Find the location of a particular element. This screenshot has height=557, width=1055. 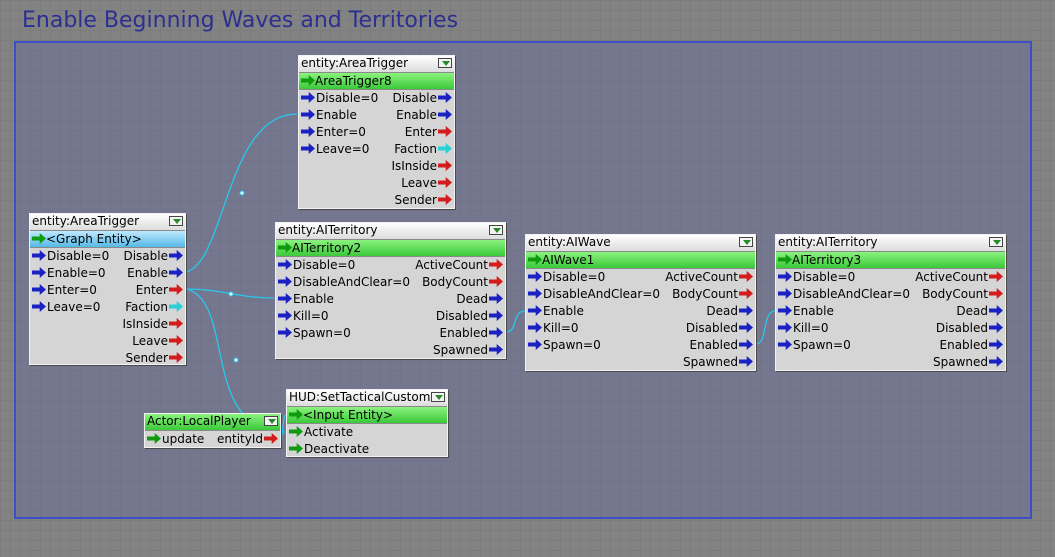

input-port-deactivate: Deactivate is located at coordinates (329, 449).